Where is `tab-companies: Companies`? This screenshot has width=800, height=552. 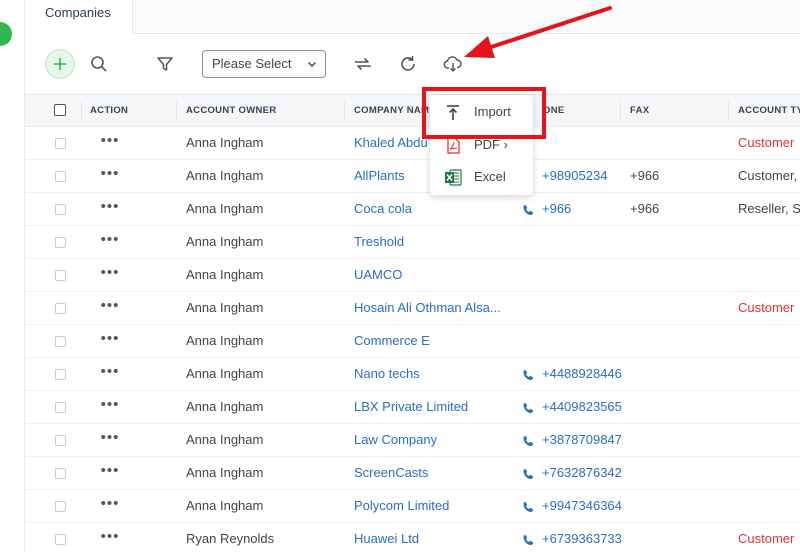 tab-companies: Companies is located at coordinates (79, 17).